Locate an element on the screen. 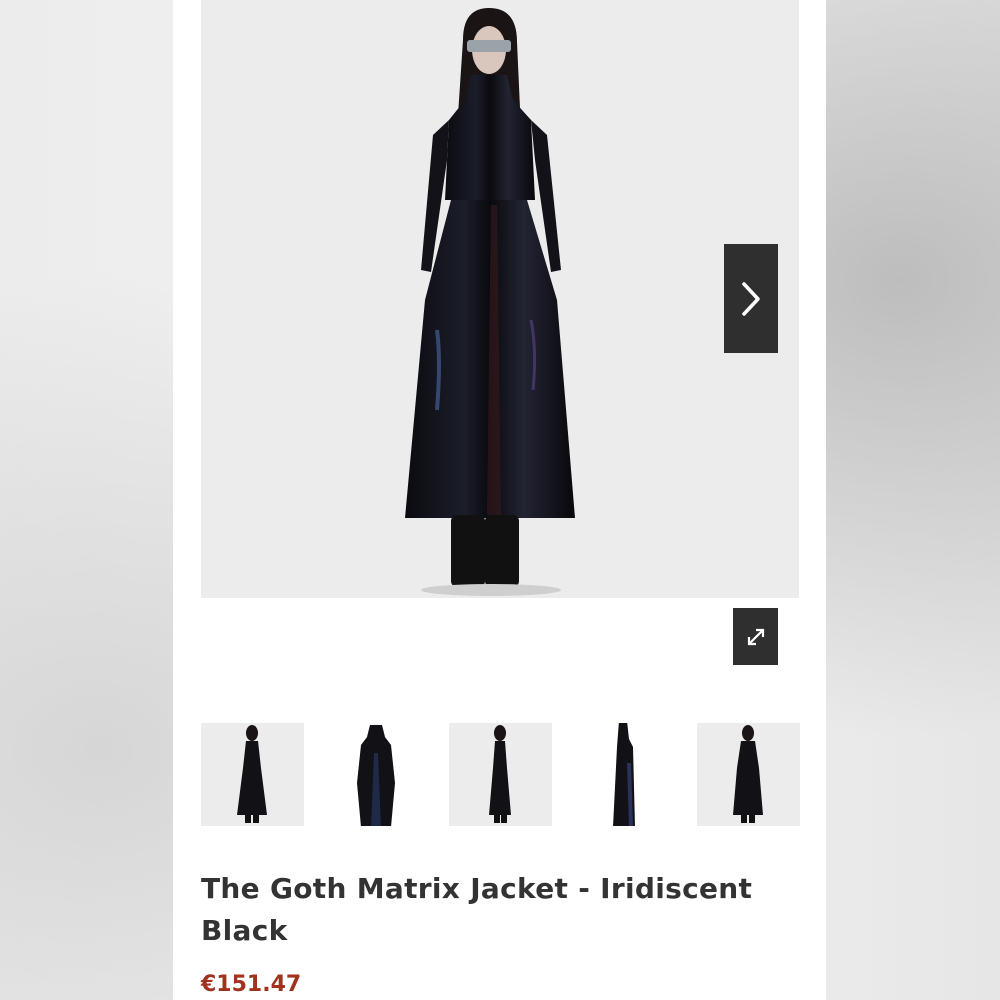  expand-arrows-icon is located at coordinates (755, 636).